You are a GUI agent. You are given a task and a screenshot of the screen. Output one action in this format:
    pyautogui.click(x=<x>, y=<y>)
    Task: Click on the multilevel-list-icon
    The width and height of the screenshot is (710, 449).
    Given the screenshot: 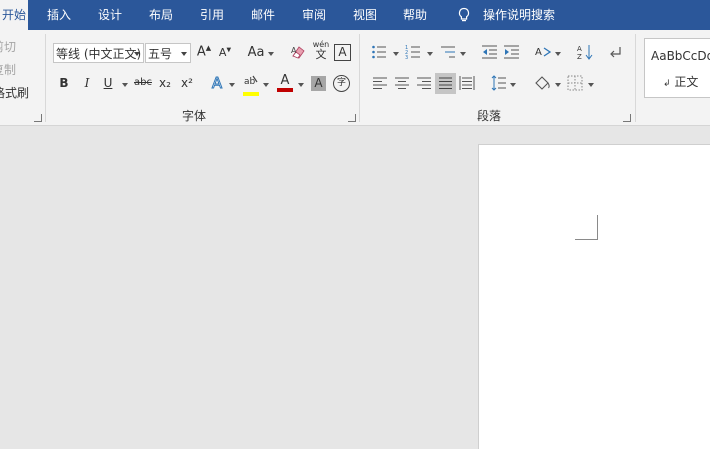 What is the action you would take?
    pyautogui.click(x=448, y=52)
    